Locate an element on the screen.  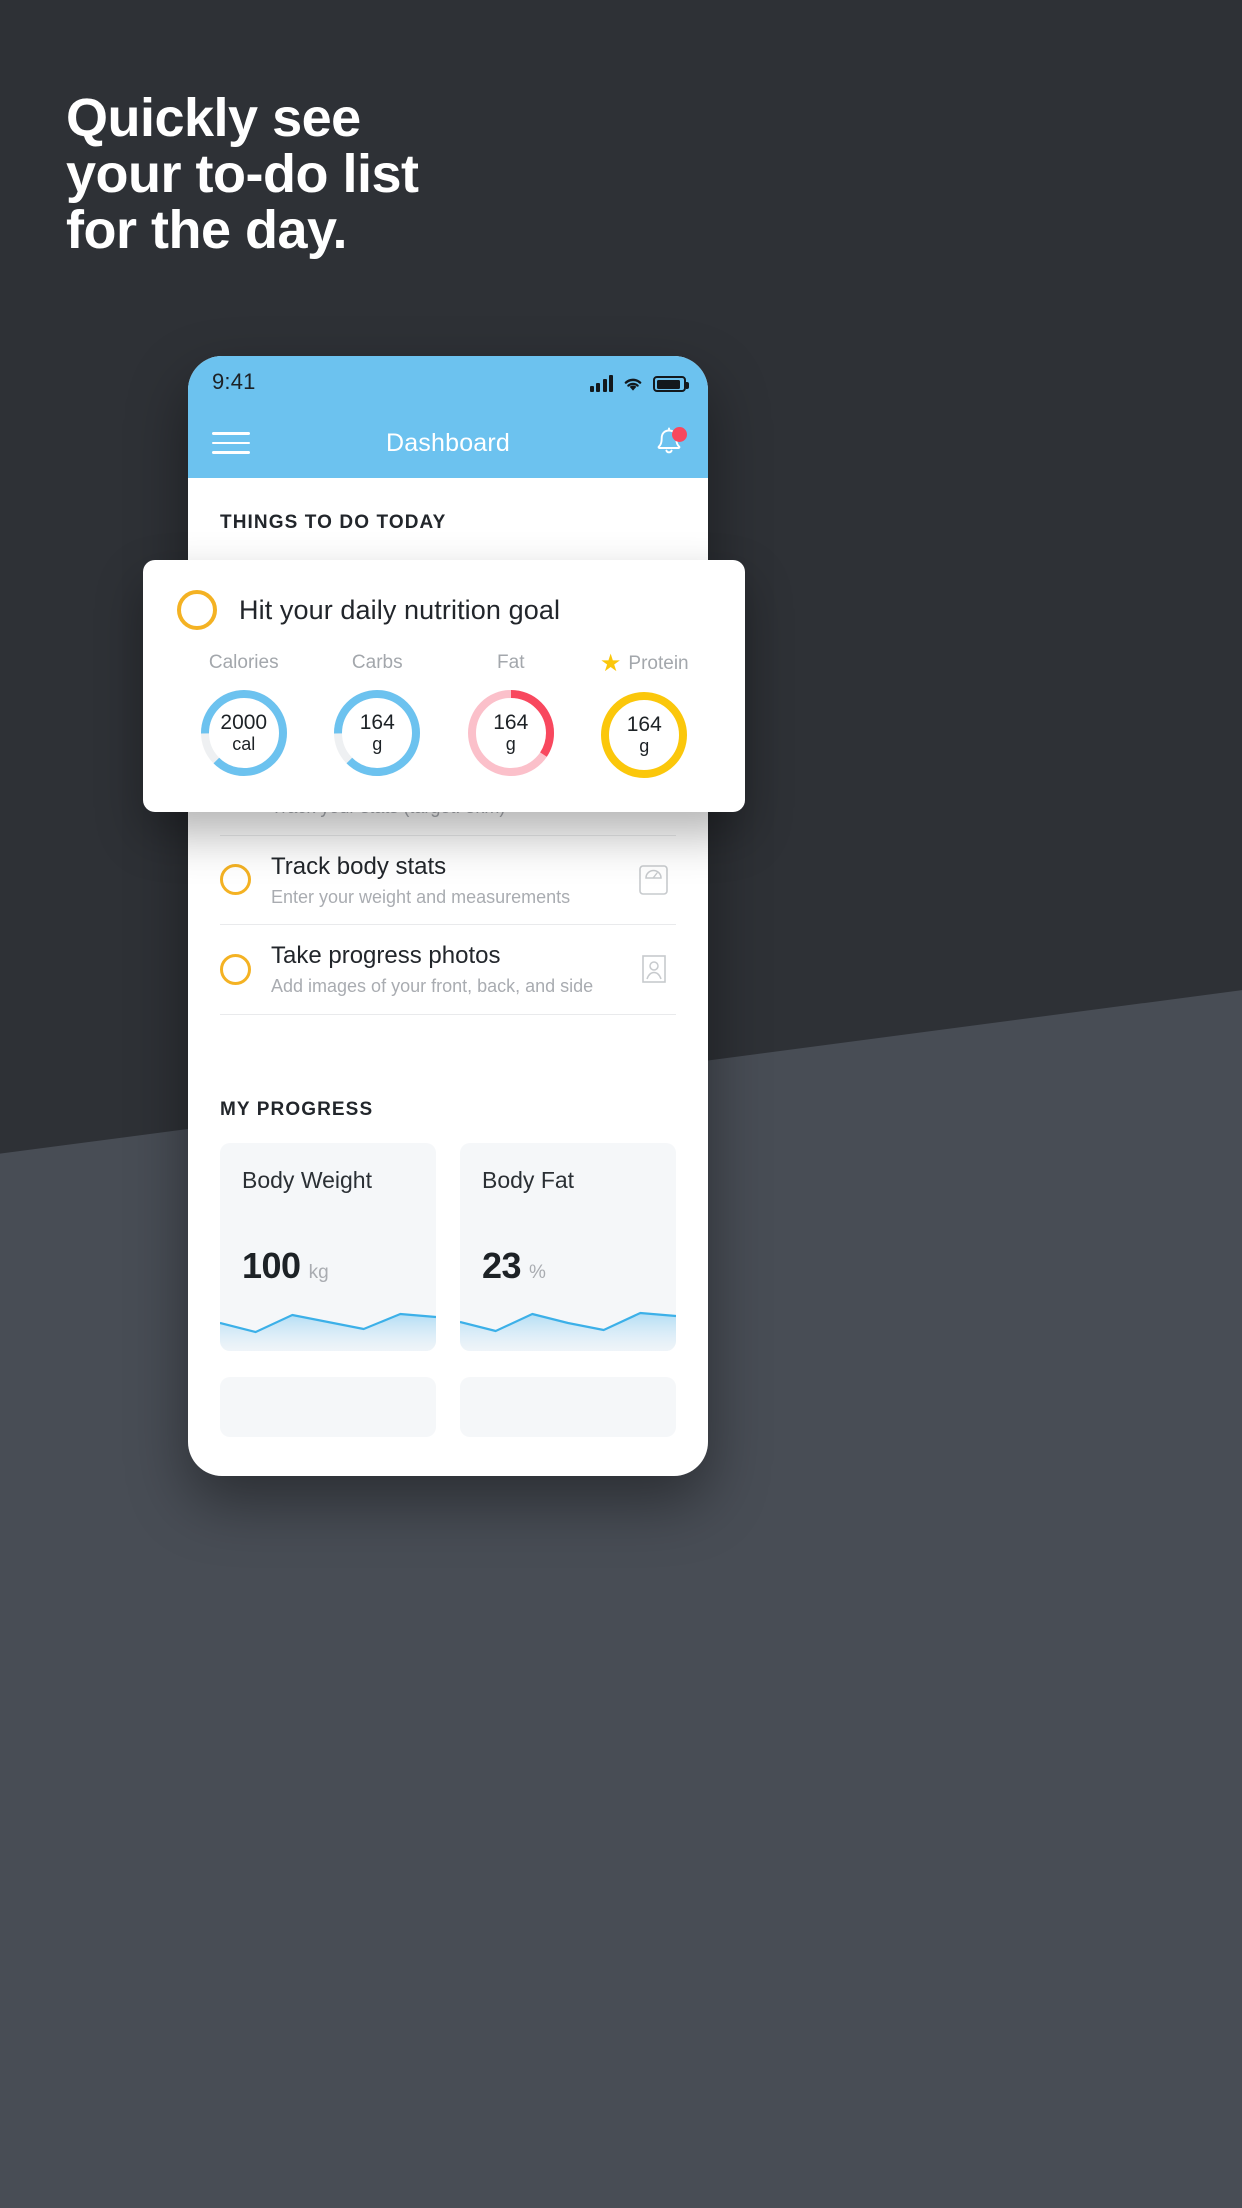
progress-card-title: Body Weight is located at coordinates (307, 1179).